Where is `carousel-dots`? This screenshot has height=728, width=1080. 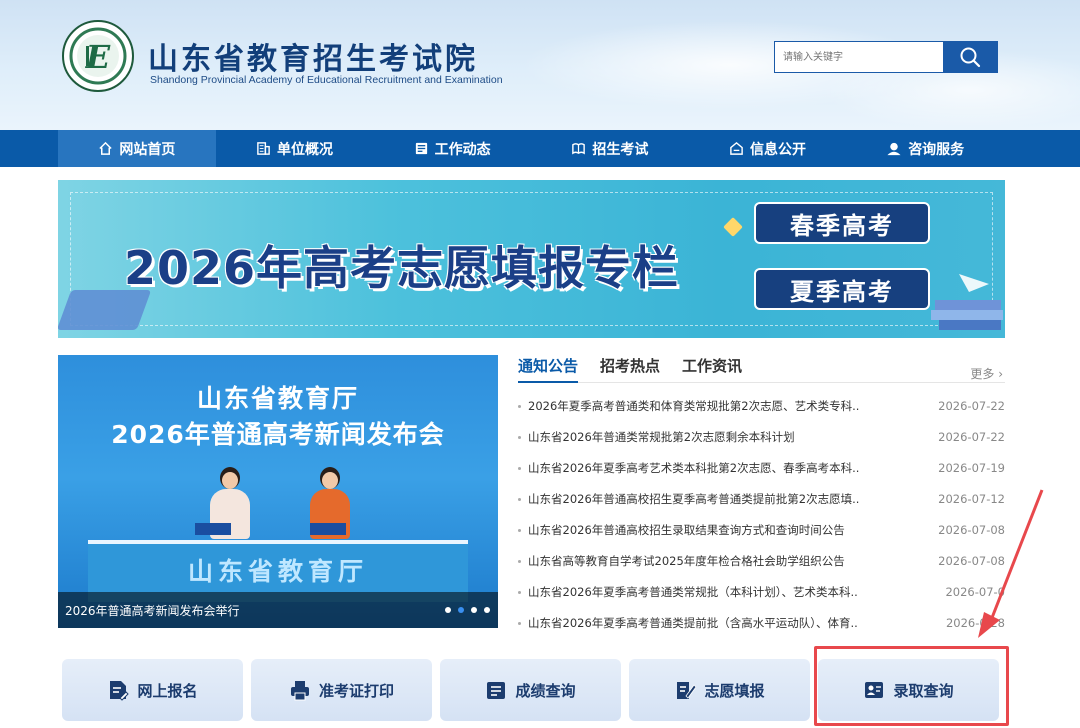 carousel-dots is located at coordinates (467, 610).